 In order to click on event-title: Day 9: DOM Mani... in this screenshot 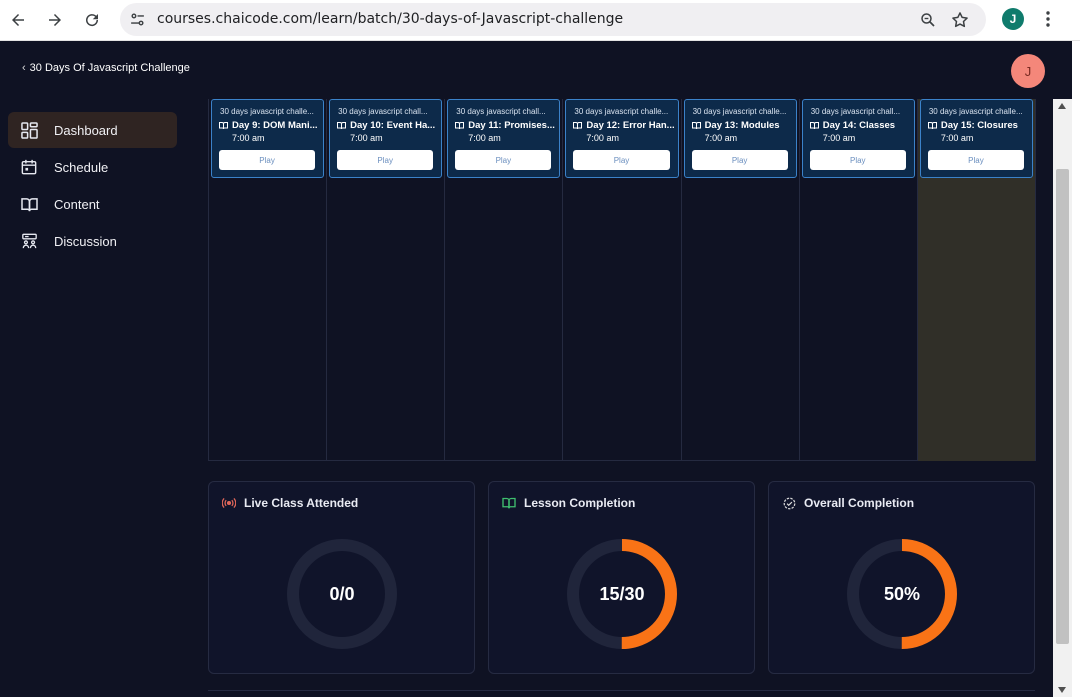, I will do `click(275, 125)`.